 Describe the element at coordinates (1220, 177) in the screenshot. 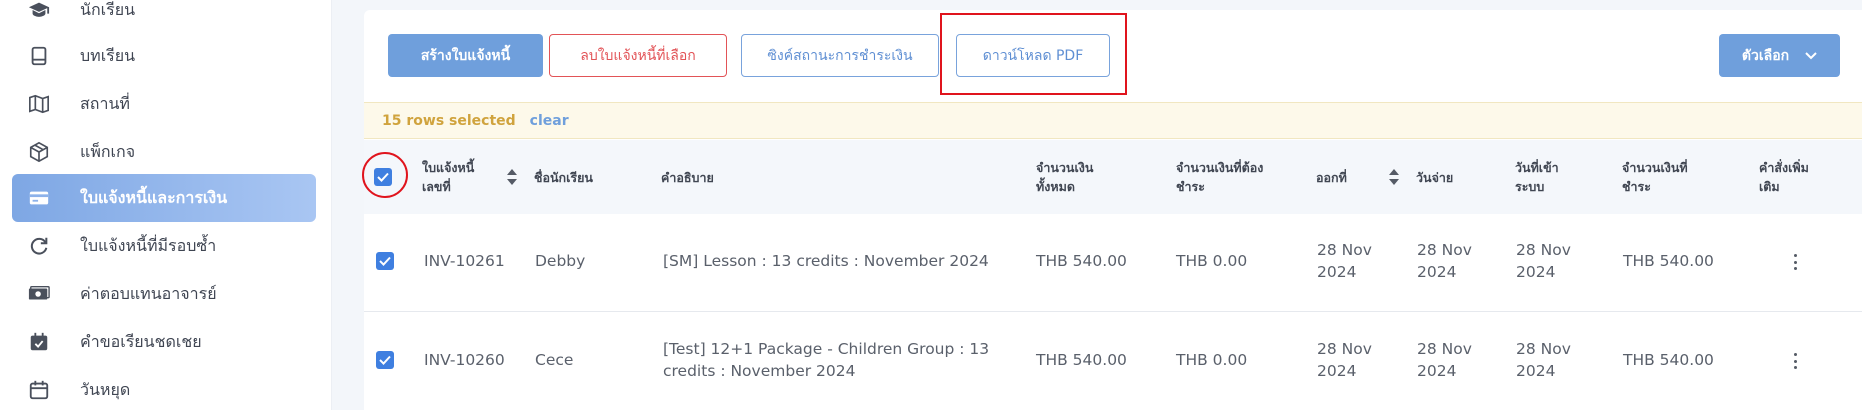

I see `header-amount-due: จำนวนเงินที่ต้อง ชำระ` at that location.